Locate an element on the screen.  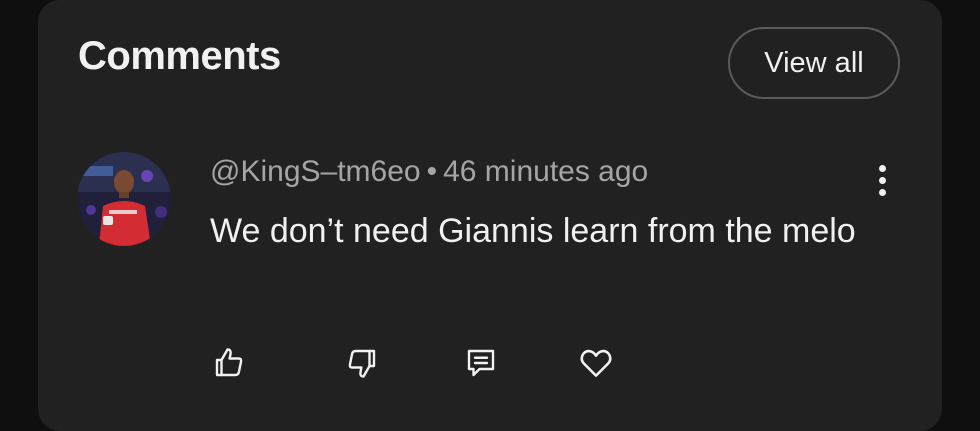
section-title: Comments is located at coordinates (179, 56).